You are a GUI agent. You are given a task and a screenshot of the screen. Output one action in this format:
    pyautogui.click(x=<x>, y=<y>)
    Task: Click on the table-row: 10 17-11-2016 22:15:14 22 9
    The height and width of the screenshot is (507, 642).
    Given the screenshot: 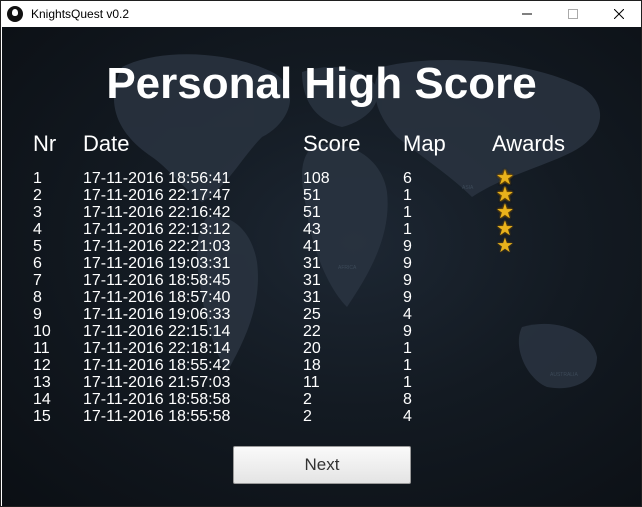 What is the action you would take?
    pyautogui.click(x=321, y=331)
    